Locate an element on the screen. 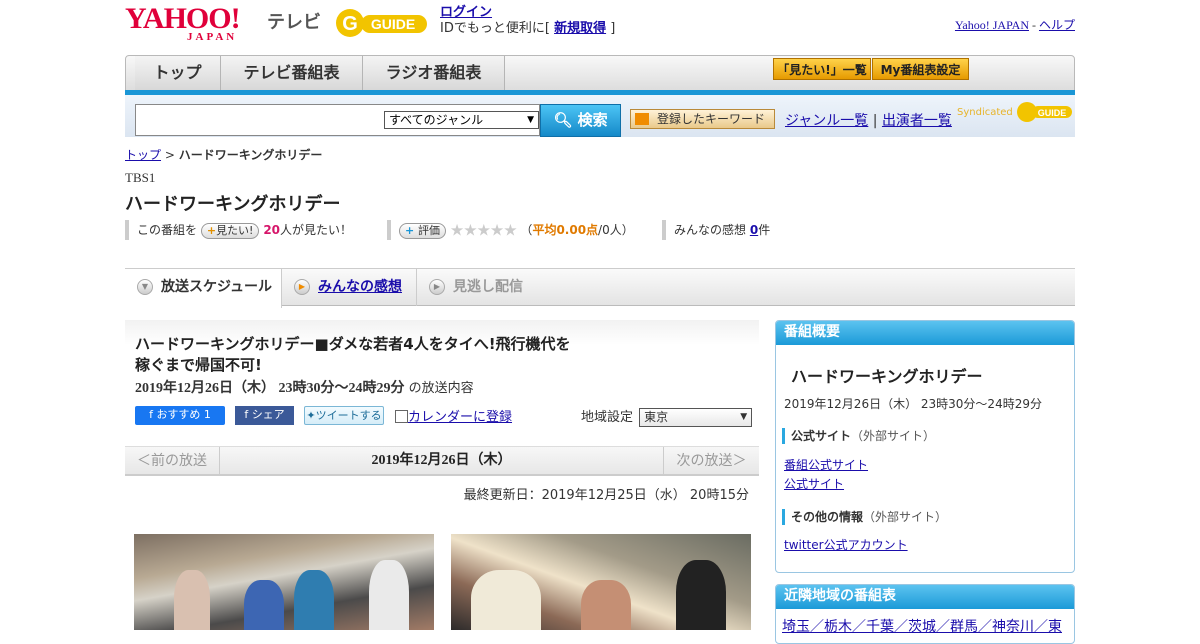 Image resolution: width=1200 pixels, height=644 pixels. tab-missed-label: 見逃し配信 is located at coordinates (488, 287).